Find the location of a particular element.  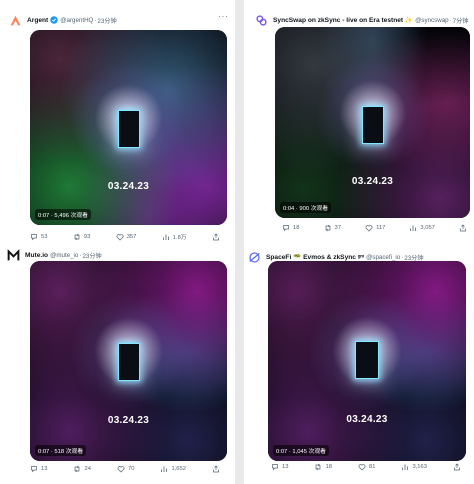

repost-count: 37 is located at coordinates (337, 228).